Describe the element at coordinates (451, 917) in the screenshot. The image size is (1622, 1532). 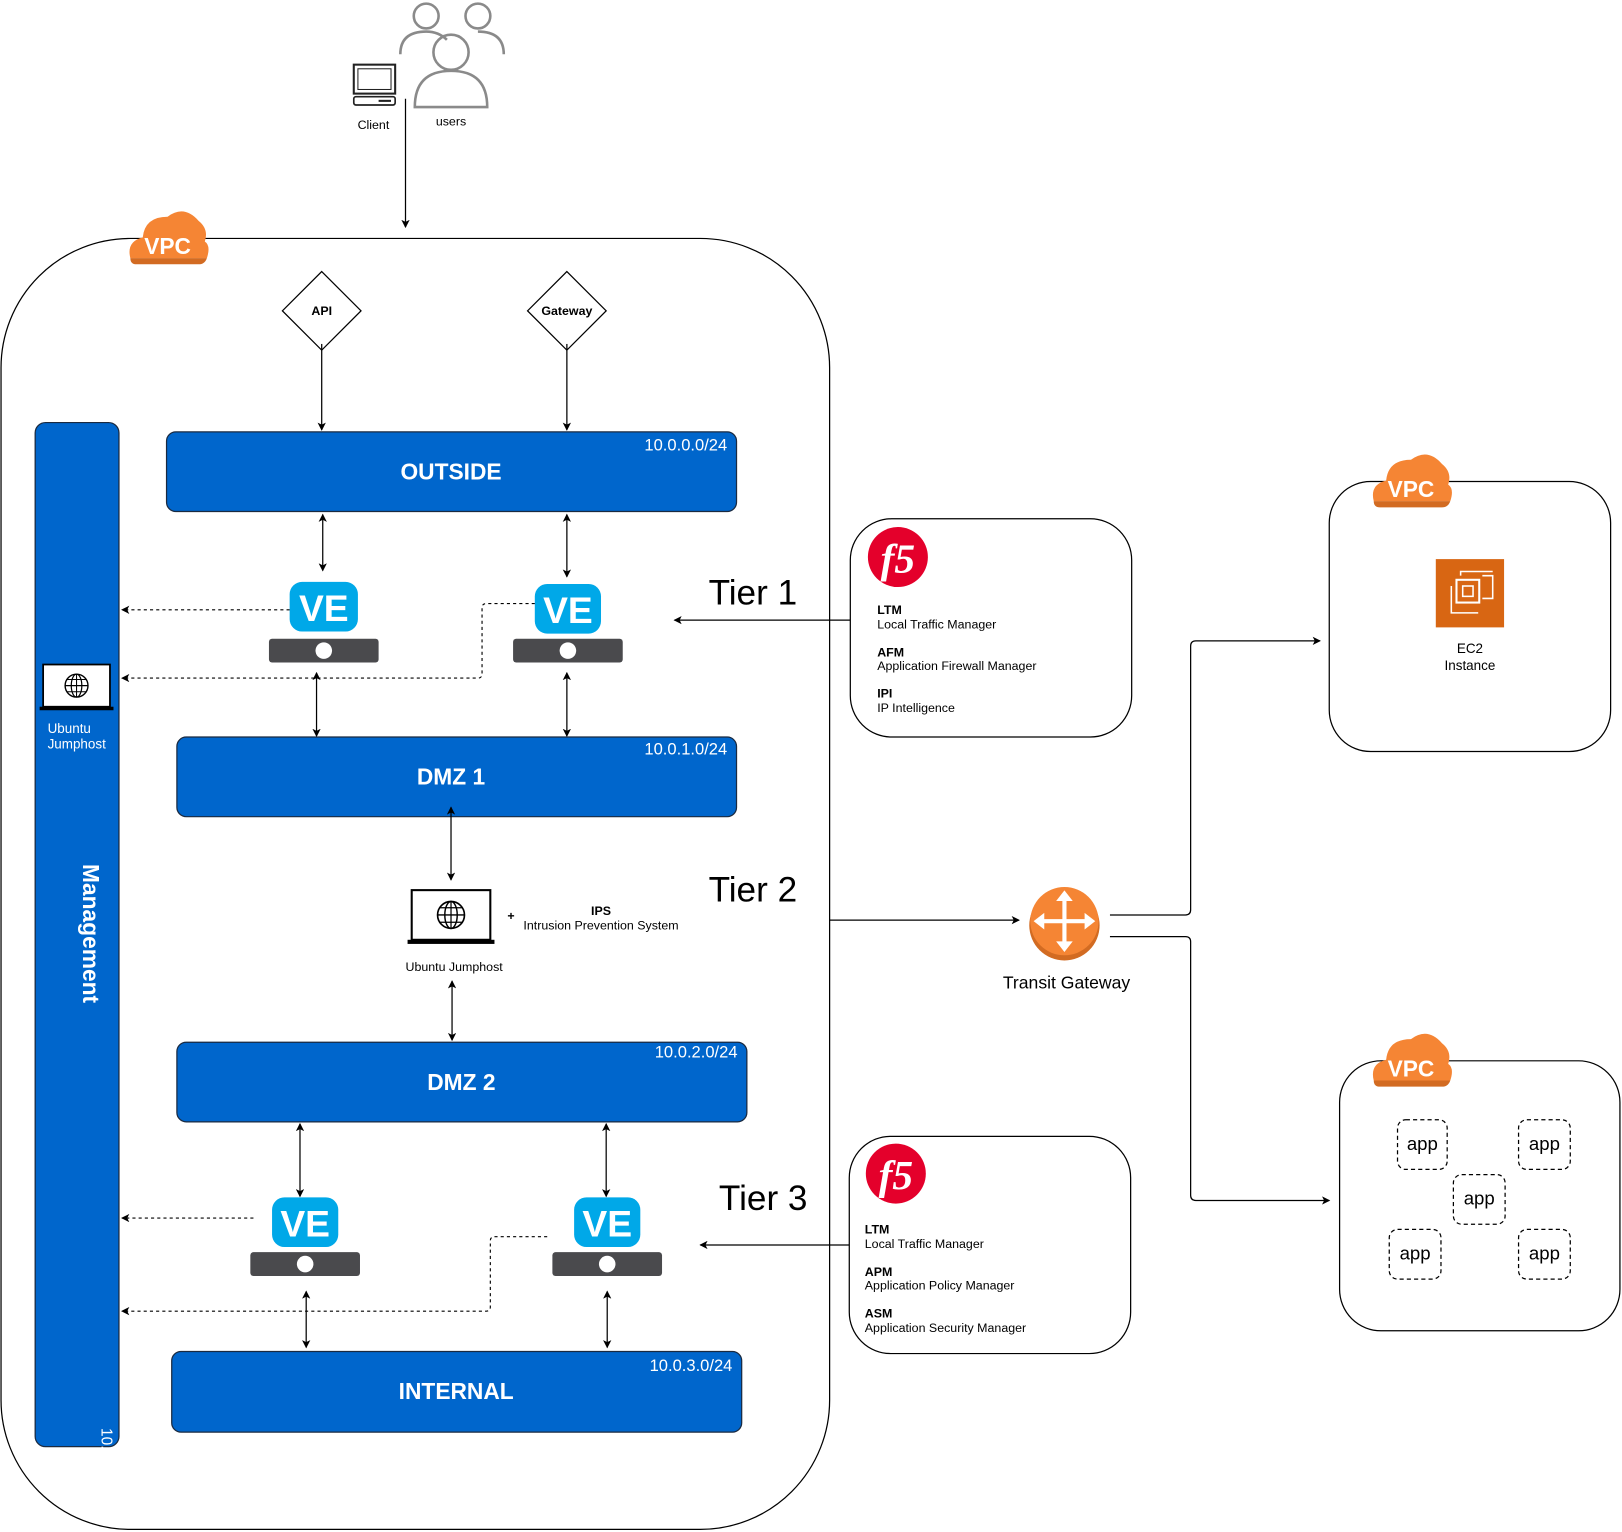
I see `ips-jumphost-laptop-icon` at that location.